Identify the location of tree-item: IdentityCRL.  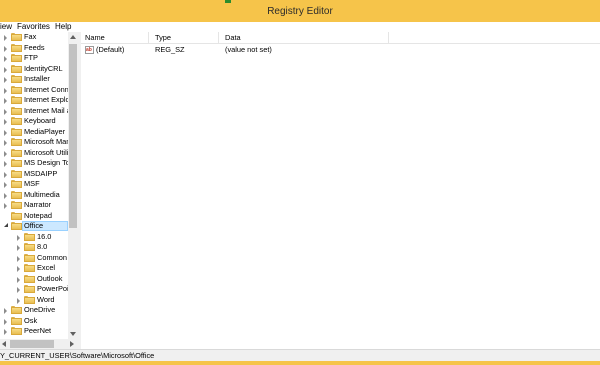
(34, 69).